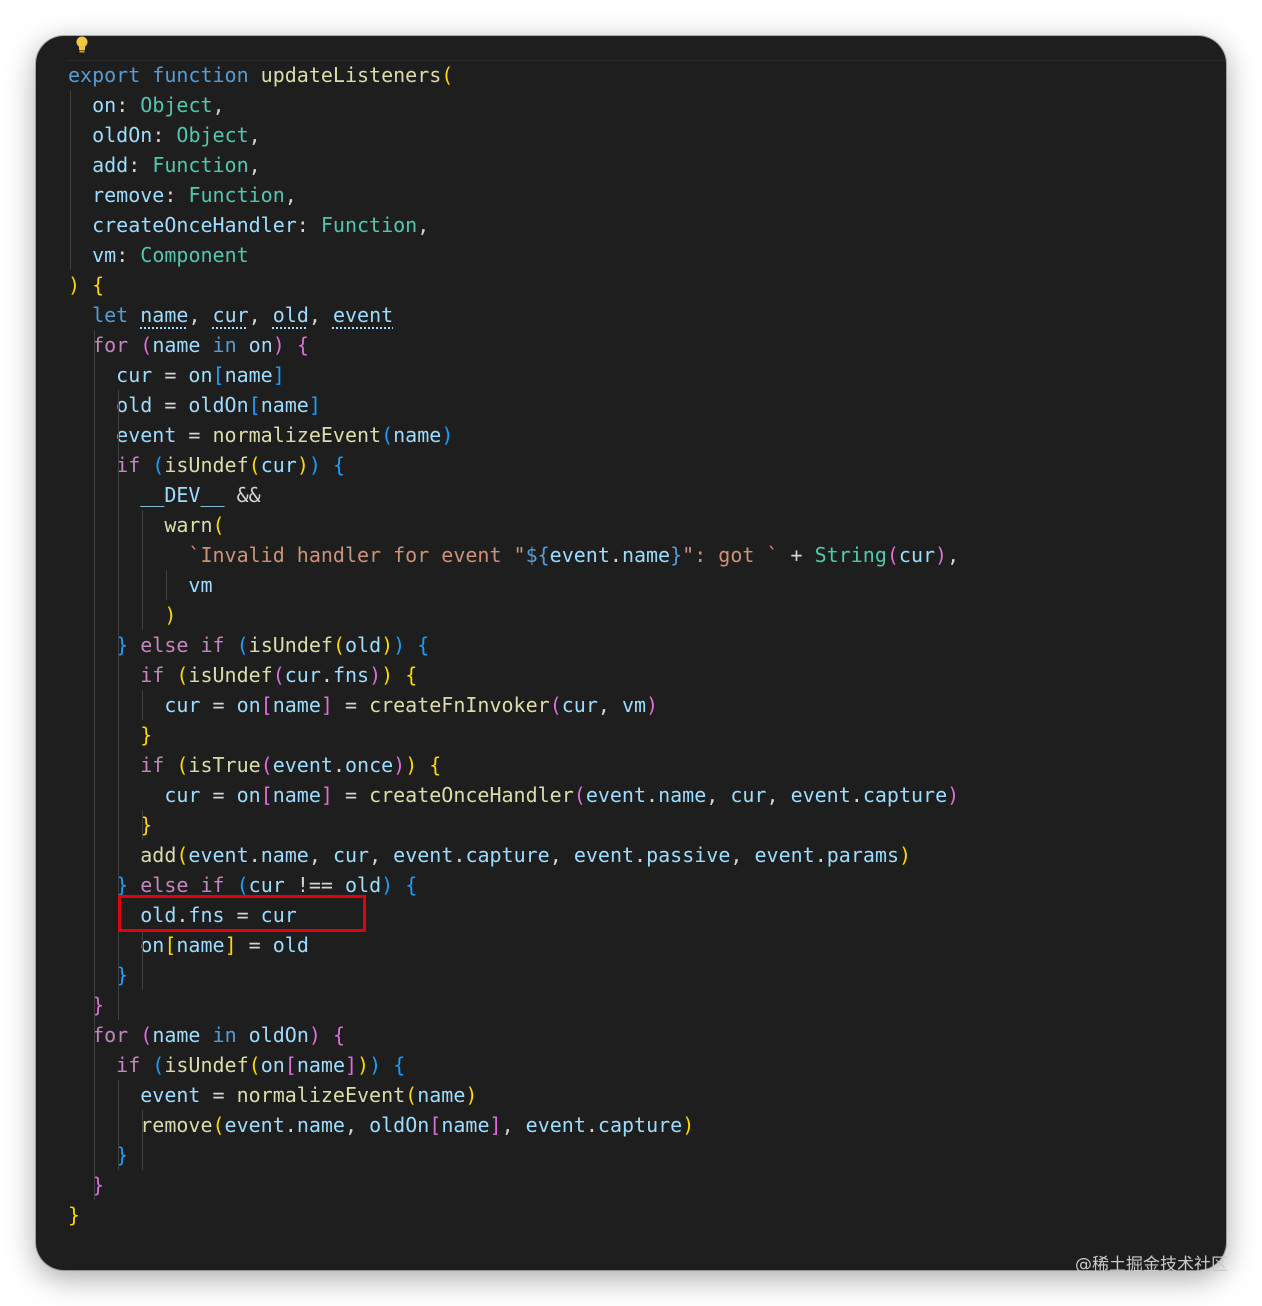 This screenshot has width=1262, height=1306. Describe the element at coordinates (513, 225) in the screenshot. I see `code-line: createOnceHandler: Function,` at that location.